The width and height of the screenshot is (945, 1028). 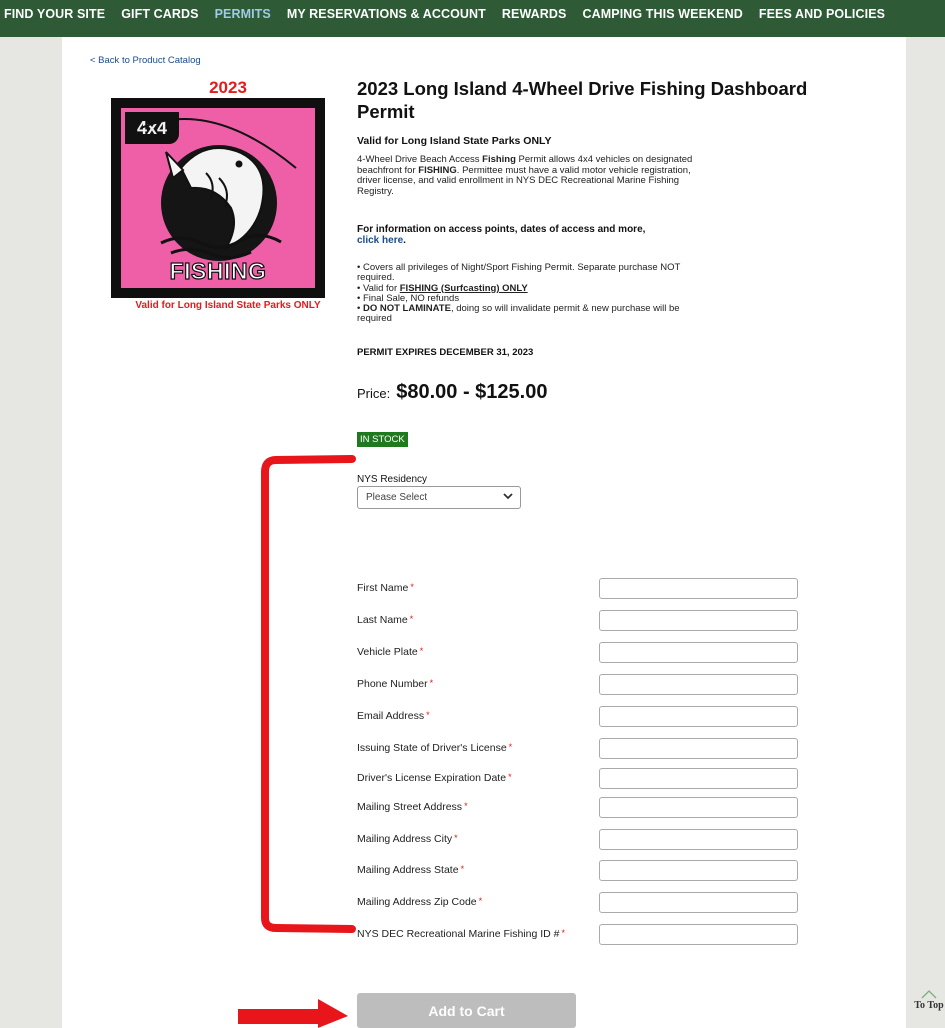 What do you see at coordinates (439, 497) in the screenshot?
I see `residency-select: Please Select` at bounding box center [439, 497].